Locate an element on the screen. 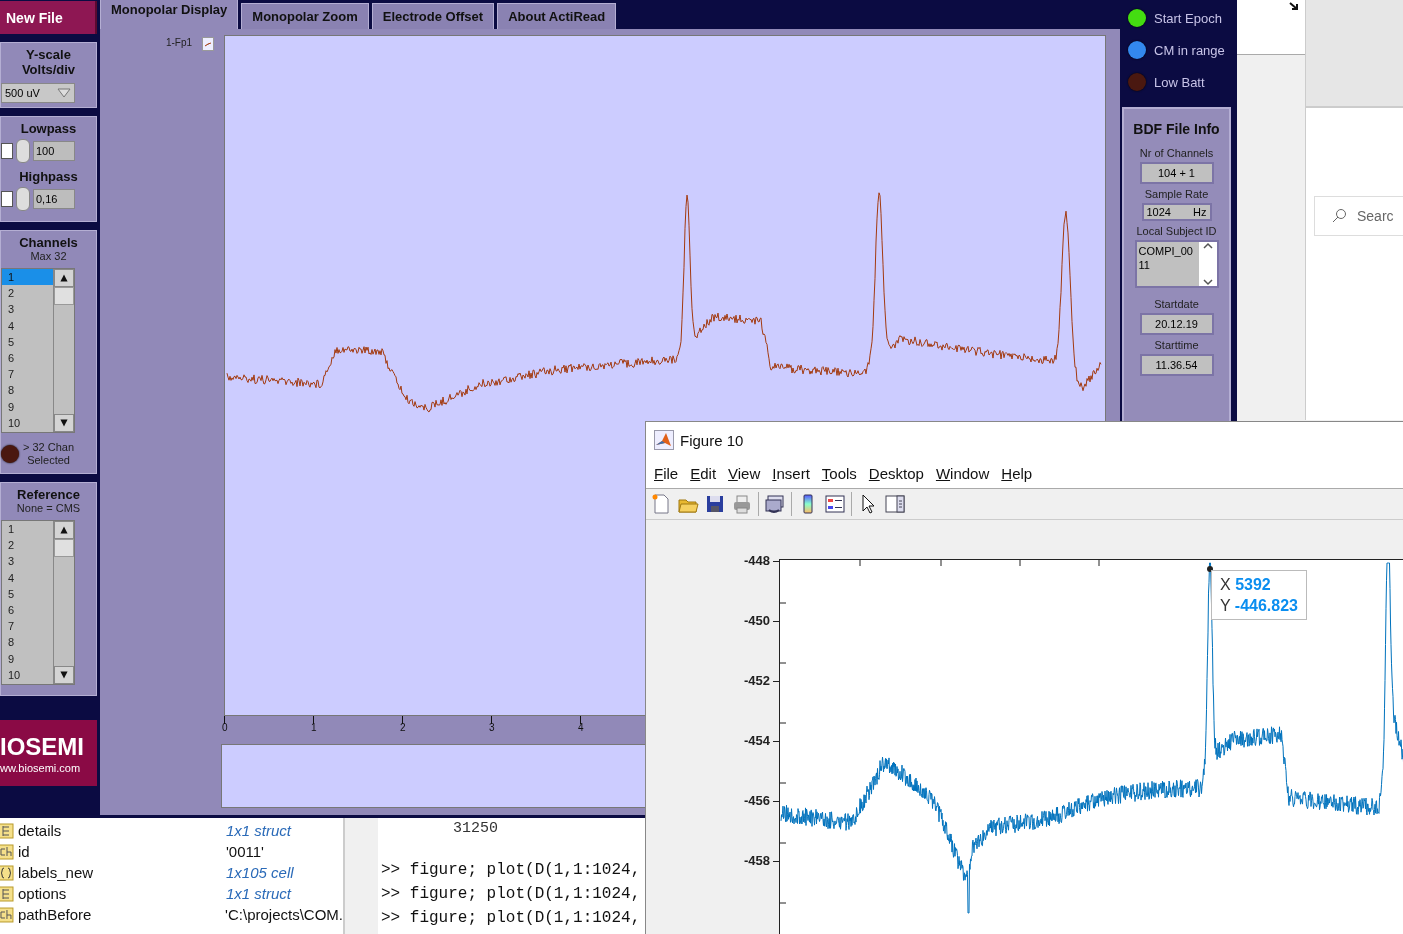  save-icon is located at coordinates (715, 504).